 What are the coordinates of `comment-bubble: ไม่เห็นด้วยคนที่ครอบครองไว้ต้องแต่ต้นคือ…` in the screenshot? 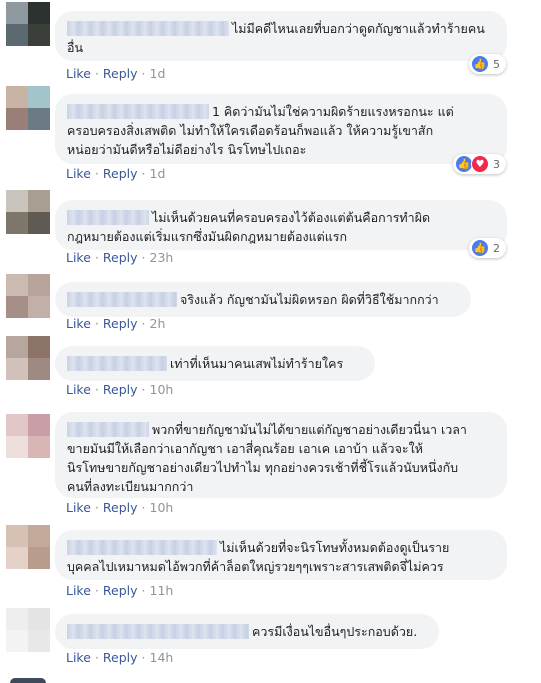 It's located at (281, 225).